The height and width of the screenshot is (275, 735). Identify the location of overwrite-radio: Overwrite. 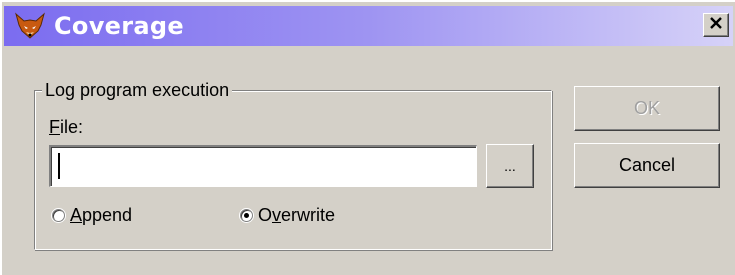
(287, 215).